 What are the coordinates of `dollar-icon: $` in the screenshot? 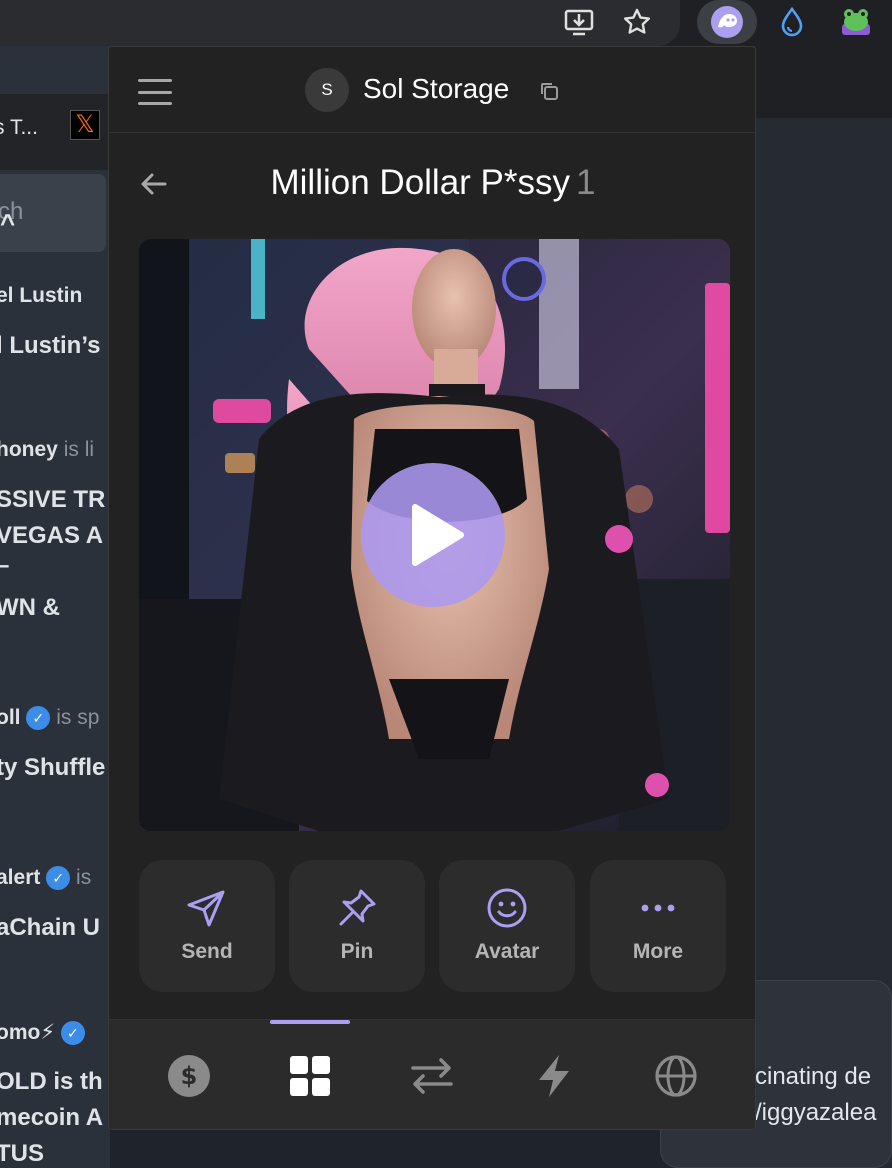 It's located at (189, 1076).